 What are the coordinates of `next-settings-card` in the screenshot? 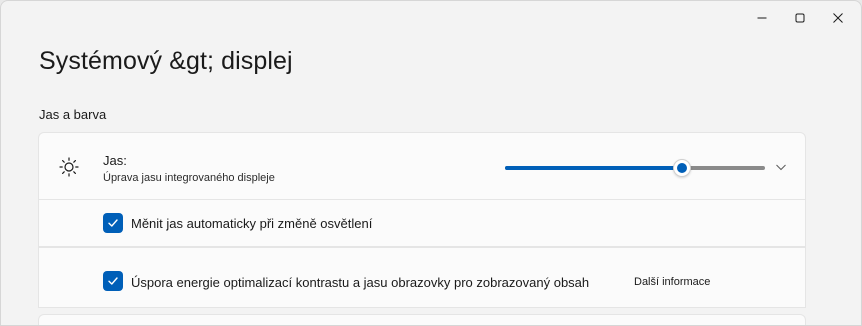 It's located at (422, 319).